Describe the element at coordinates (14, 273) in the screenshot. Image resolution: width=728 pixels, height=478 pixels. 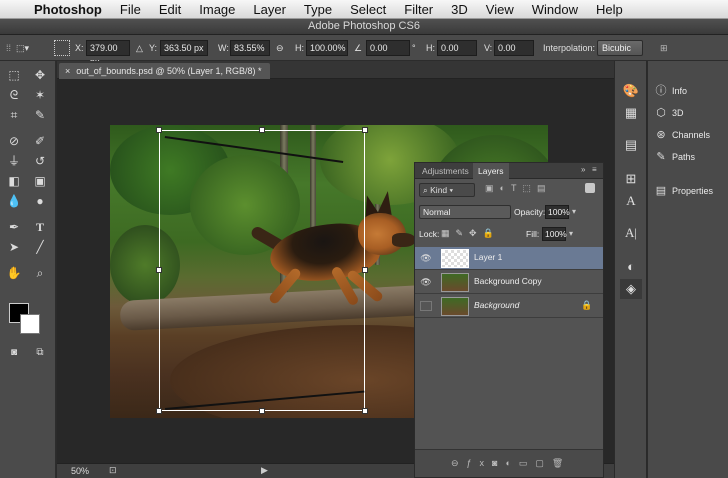
I see `hand-tool-icon: ✋` at that location.